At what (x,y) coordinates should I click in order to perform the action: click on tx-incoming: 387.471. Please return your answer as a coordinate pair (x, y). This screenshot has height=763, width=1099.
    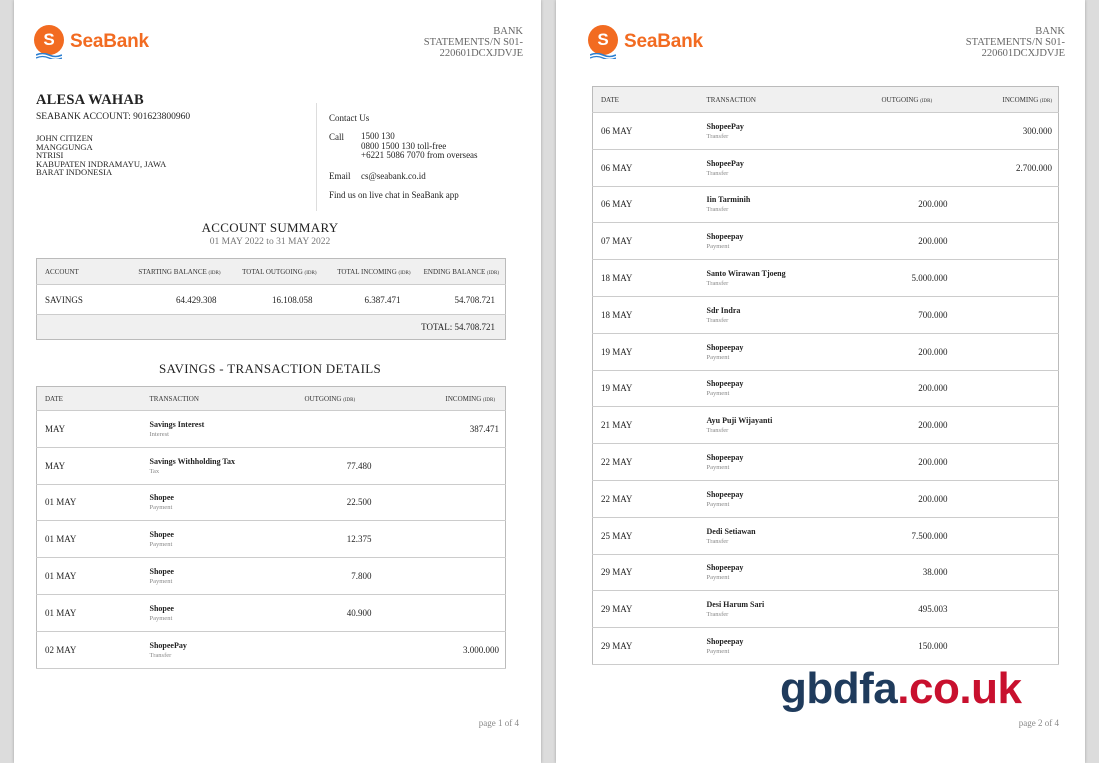
    Looking at the image, I should click on (443, 429).